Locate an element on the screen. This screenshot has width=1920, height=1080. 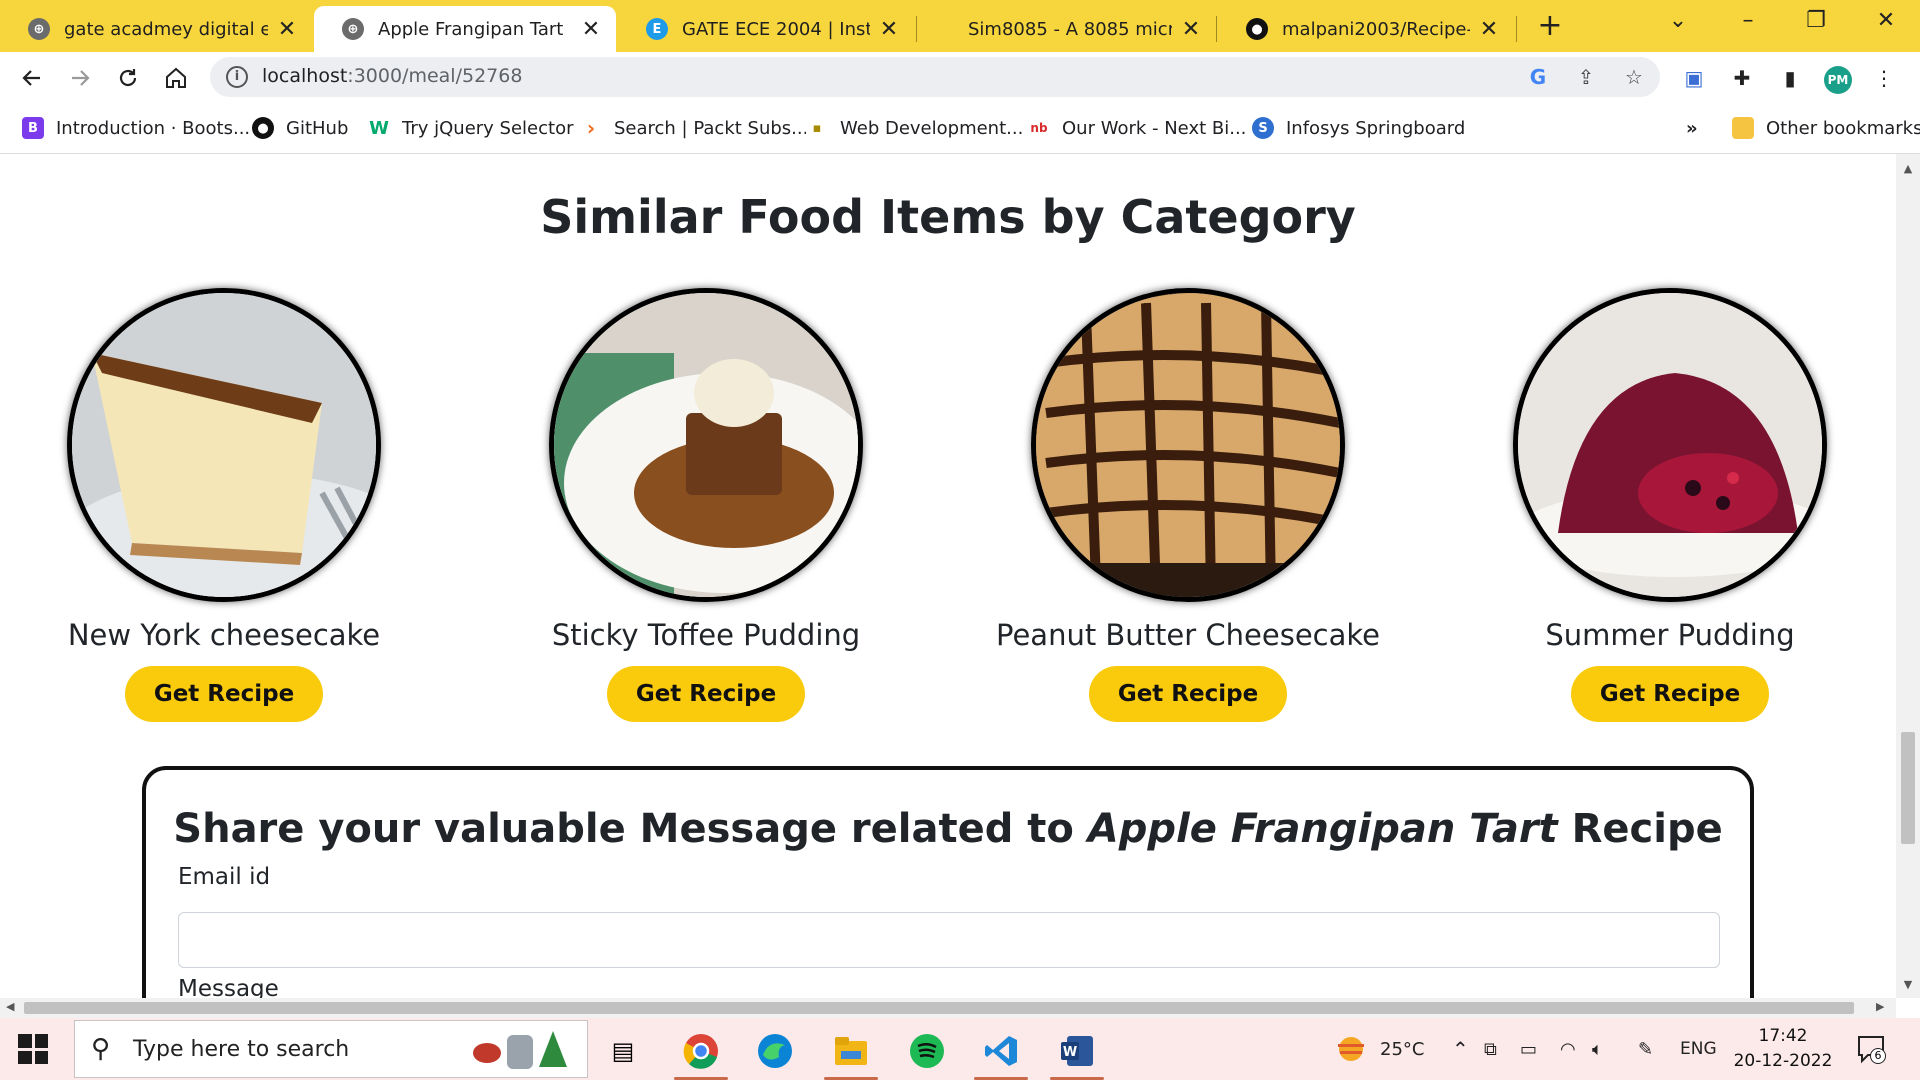
browser-menu-icon: ⋮ is located at coordinates (1884, 78).